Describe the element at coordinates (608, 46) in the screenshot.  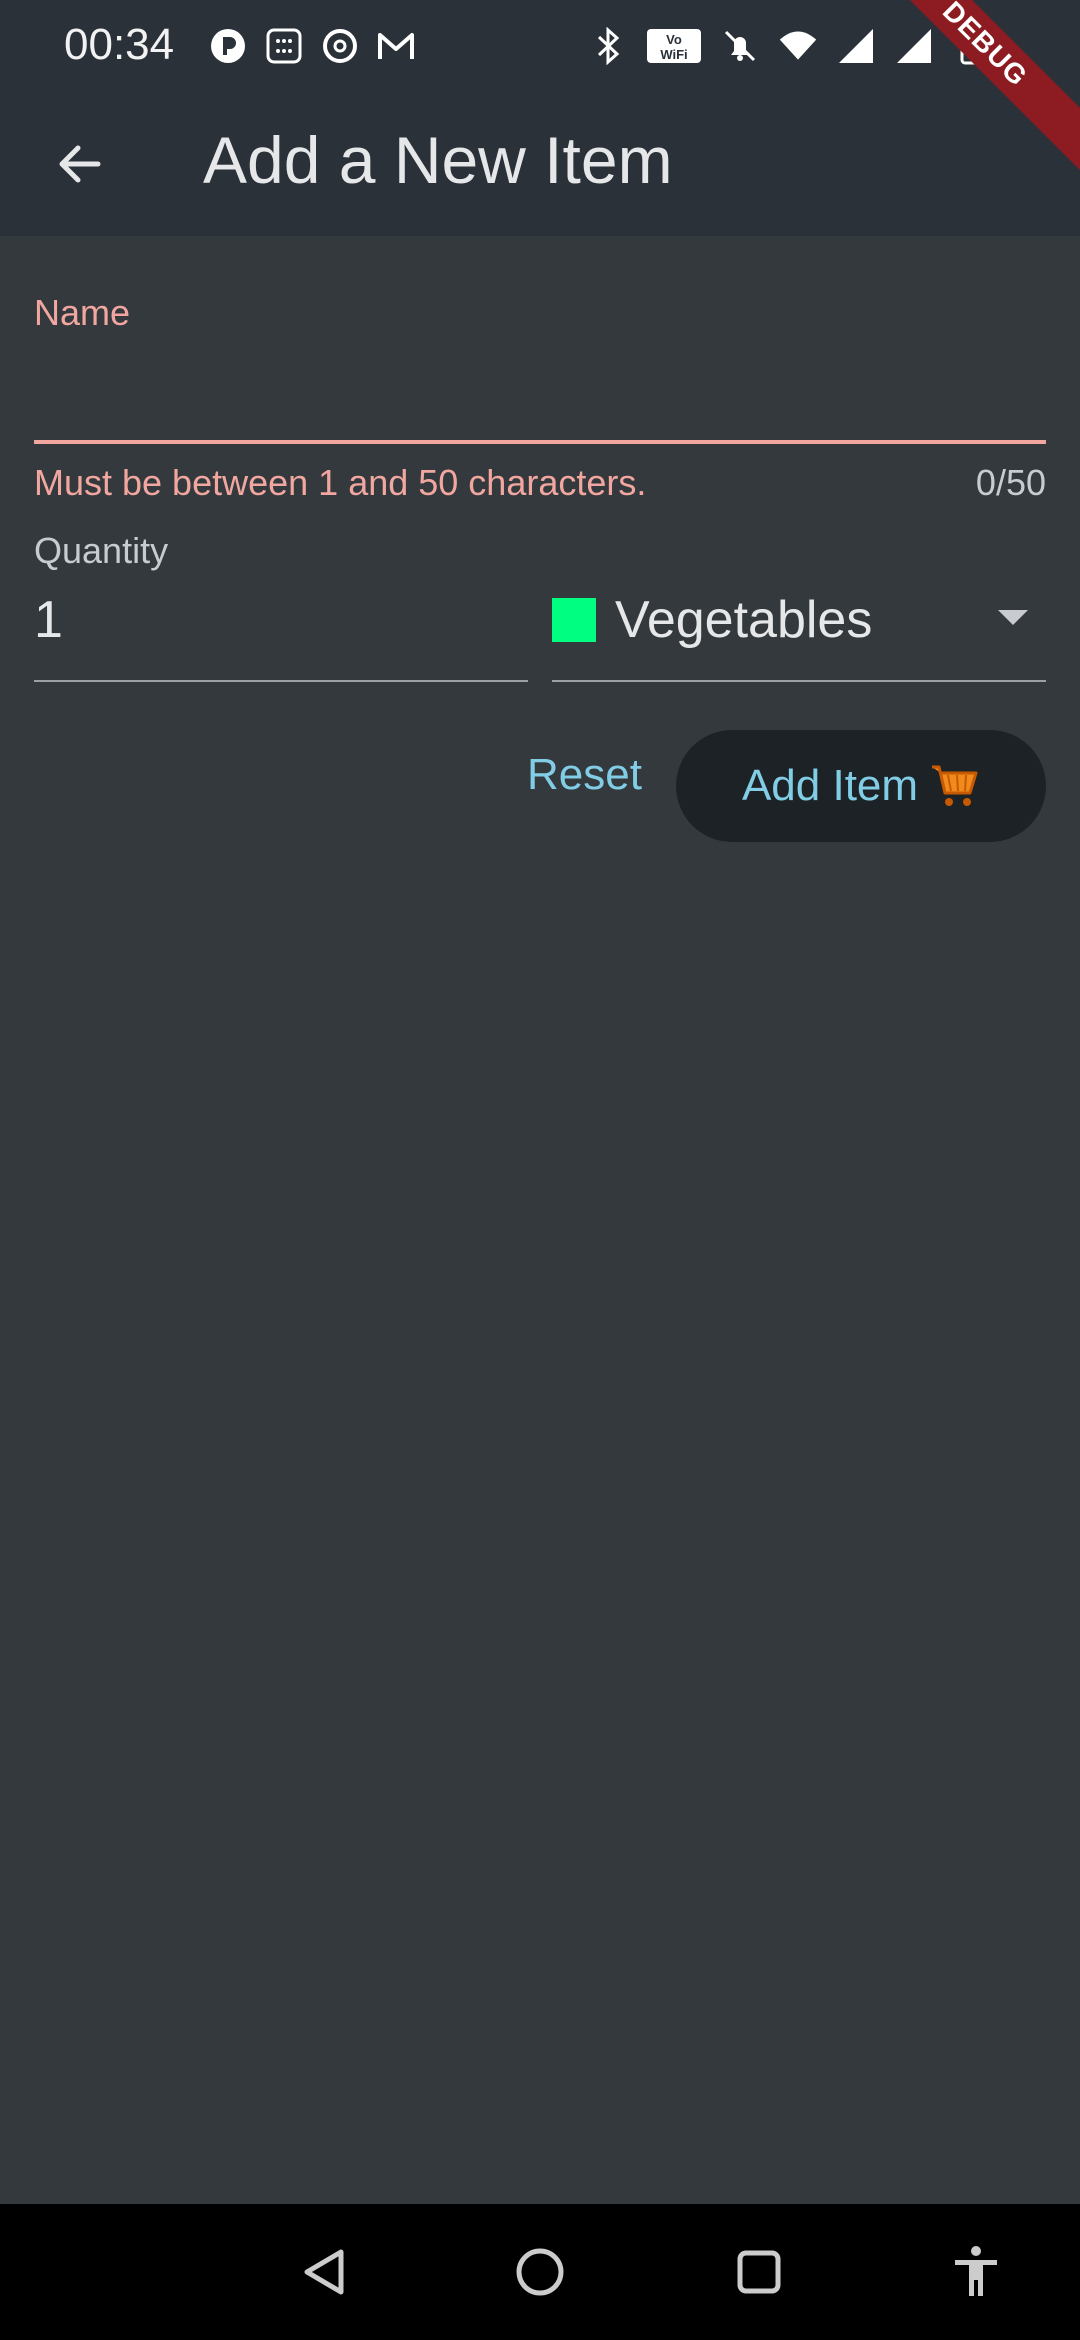
I see `bluetooth-icon` at that location.